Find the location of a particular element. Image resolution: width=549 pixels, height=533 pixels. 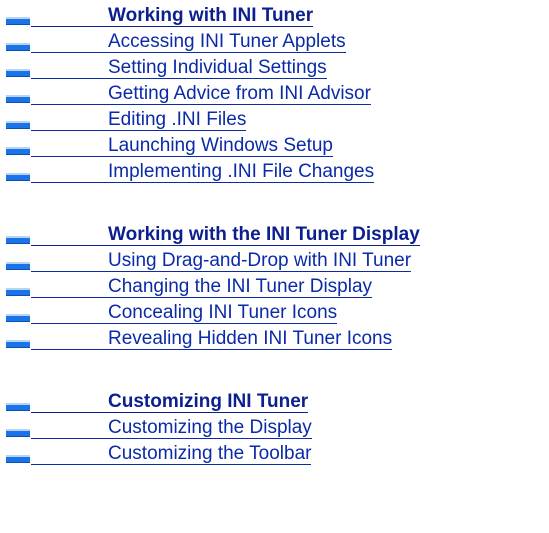

topic-row: Customizing the Toolbar is located at coordinates (274, 455).